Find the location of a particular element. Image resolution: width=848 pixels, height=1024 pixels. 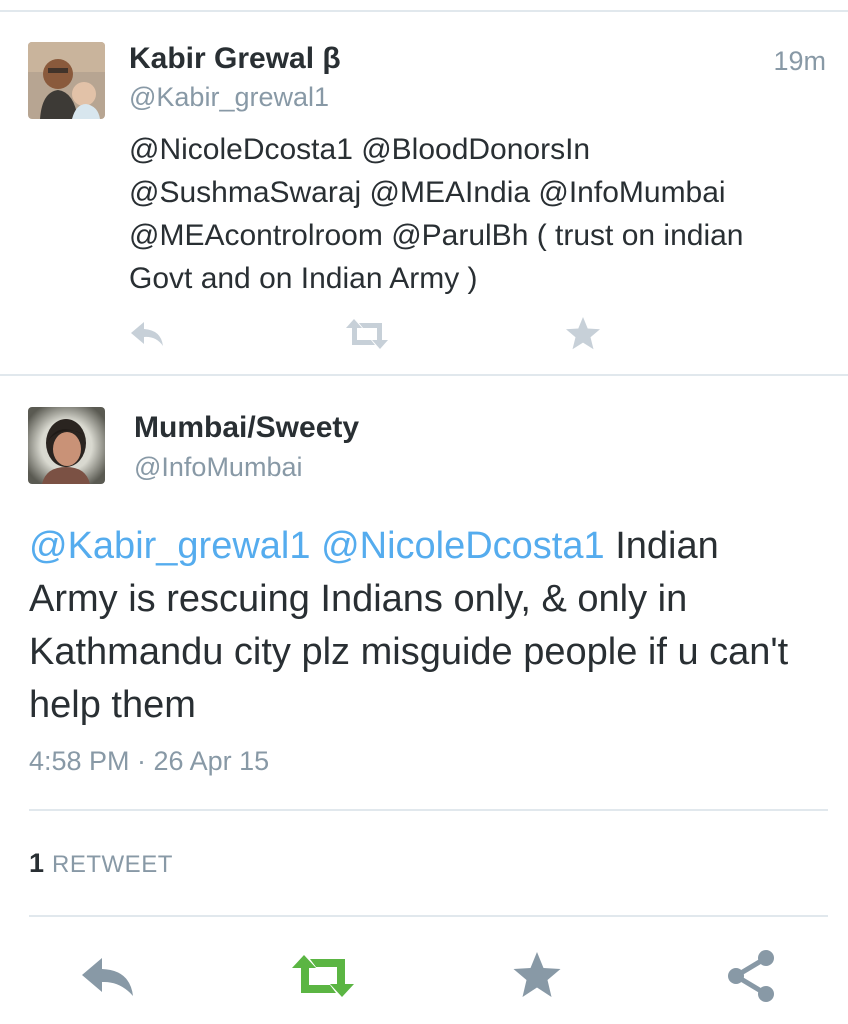

tweet-text-line: @Kabir_grewal1 @NicoleDcosta1 Indian is located at coordinates (434, 546).